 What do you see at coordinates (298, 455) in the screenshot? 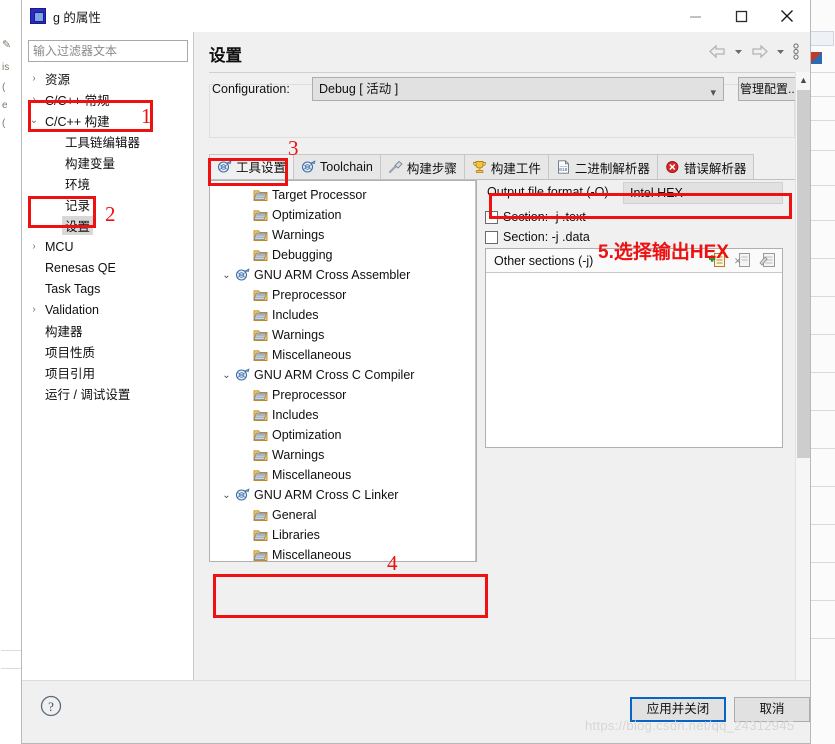
I see `settings-tree-item-label: Warnings` at bounding box center [298, 455].